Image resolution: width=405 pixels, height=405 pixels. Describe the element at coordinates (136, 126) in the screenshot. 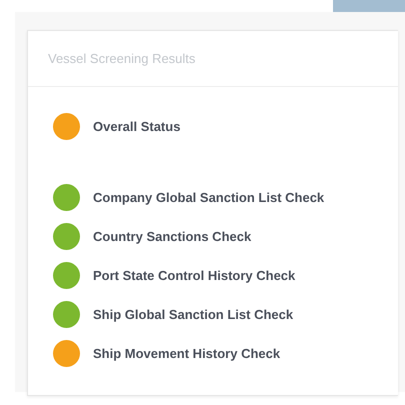

I see `status-label: Overall Status` at that location.